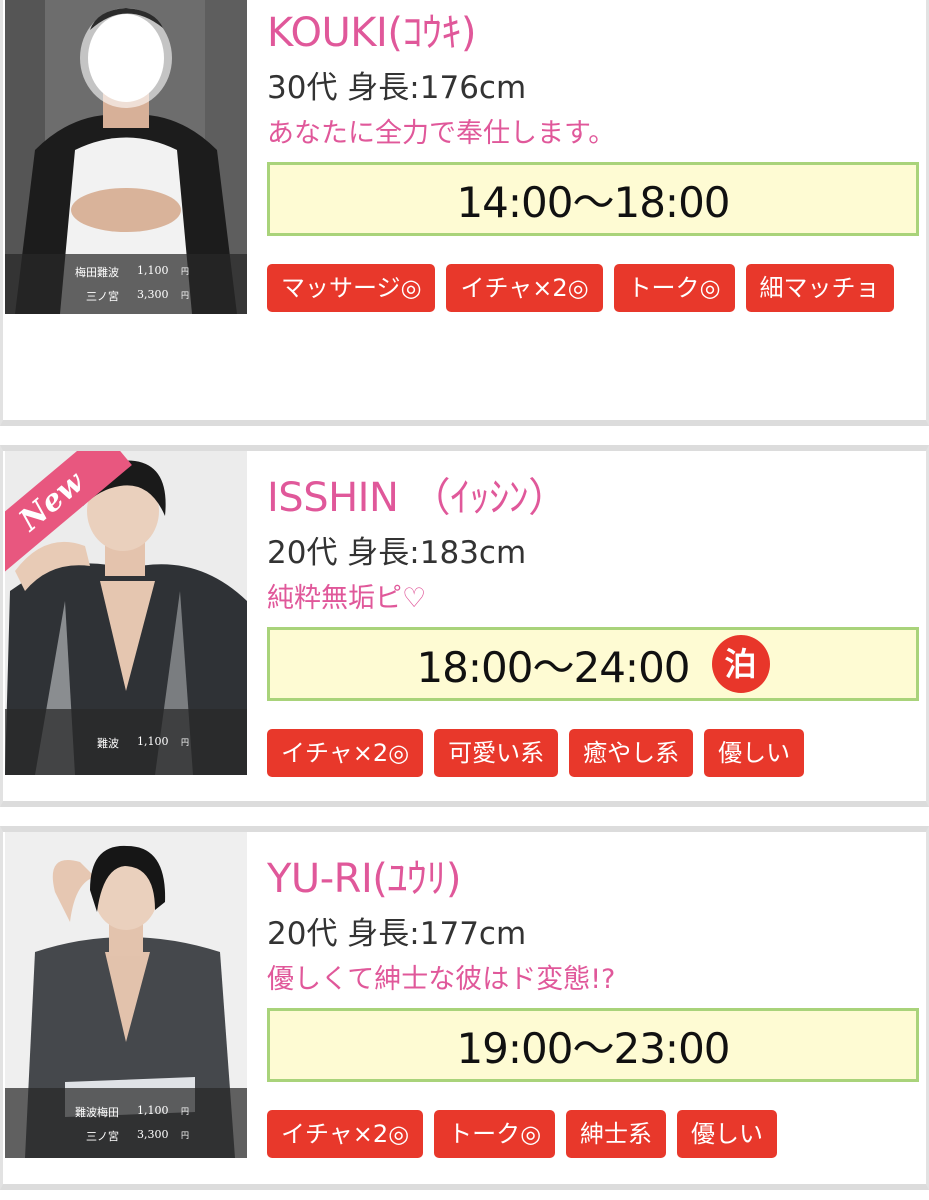  I want to click on price-row: 難波梅田 1,100 円, so click(126, 1112).